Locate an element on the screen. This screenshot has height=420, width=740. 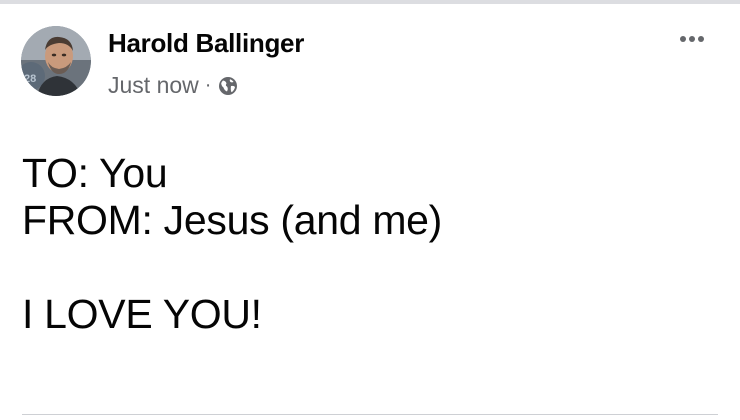
avatar: 28 is located at coordinates (56, 61).